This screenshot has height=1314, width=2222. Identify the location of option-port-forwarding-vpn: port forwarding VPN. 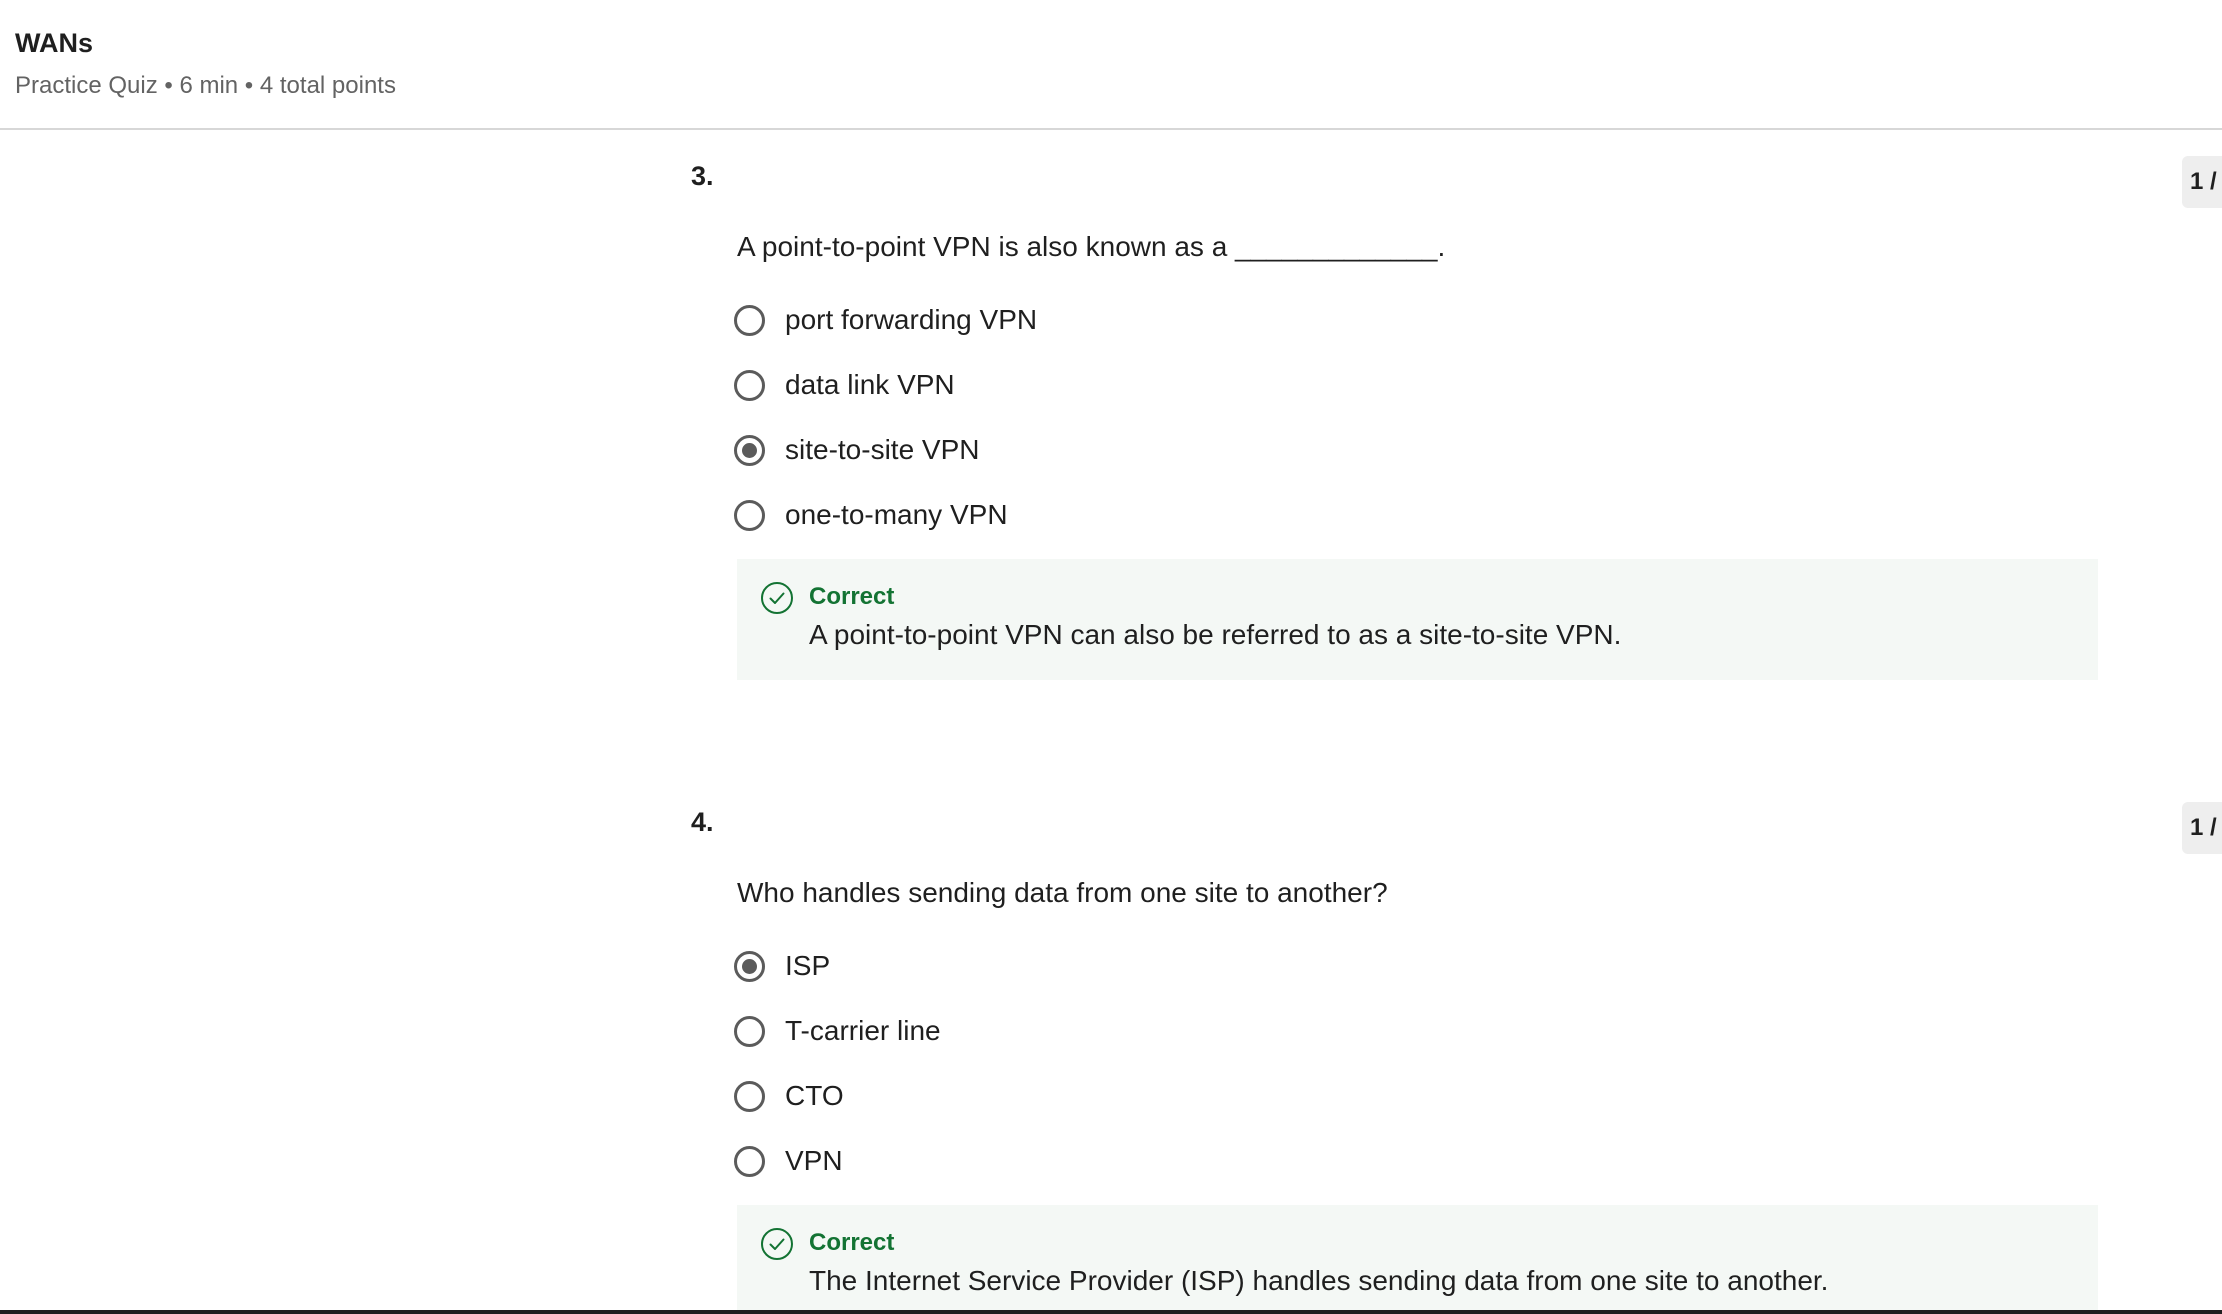
(885, 320).